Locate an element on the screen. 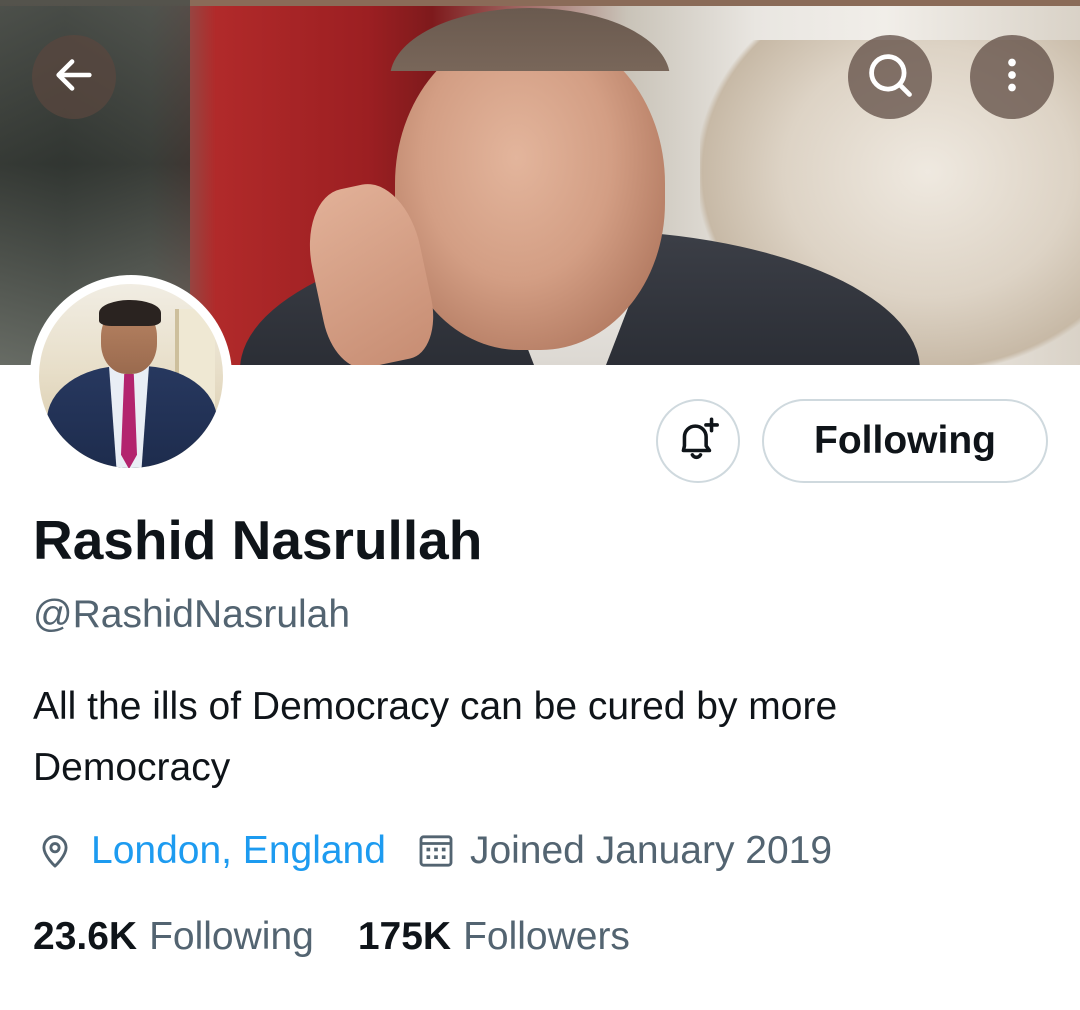 The width and height of the screenshot is (1080, 1010). search-icon is located at coordinates (890, 77).